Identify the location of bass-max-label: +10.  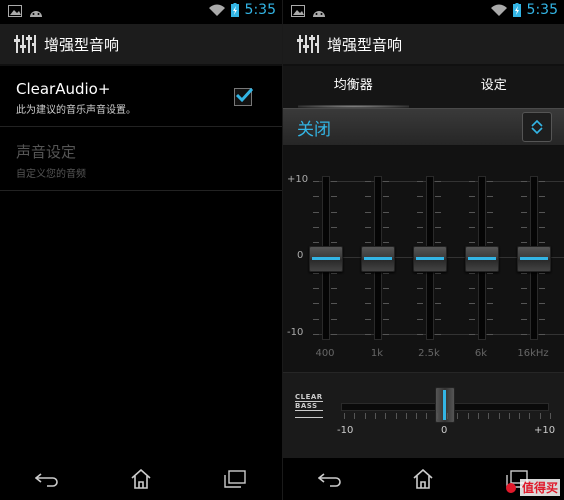
(545, 430).